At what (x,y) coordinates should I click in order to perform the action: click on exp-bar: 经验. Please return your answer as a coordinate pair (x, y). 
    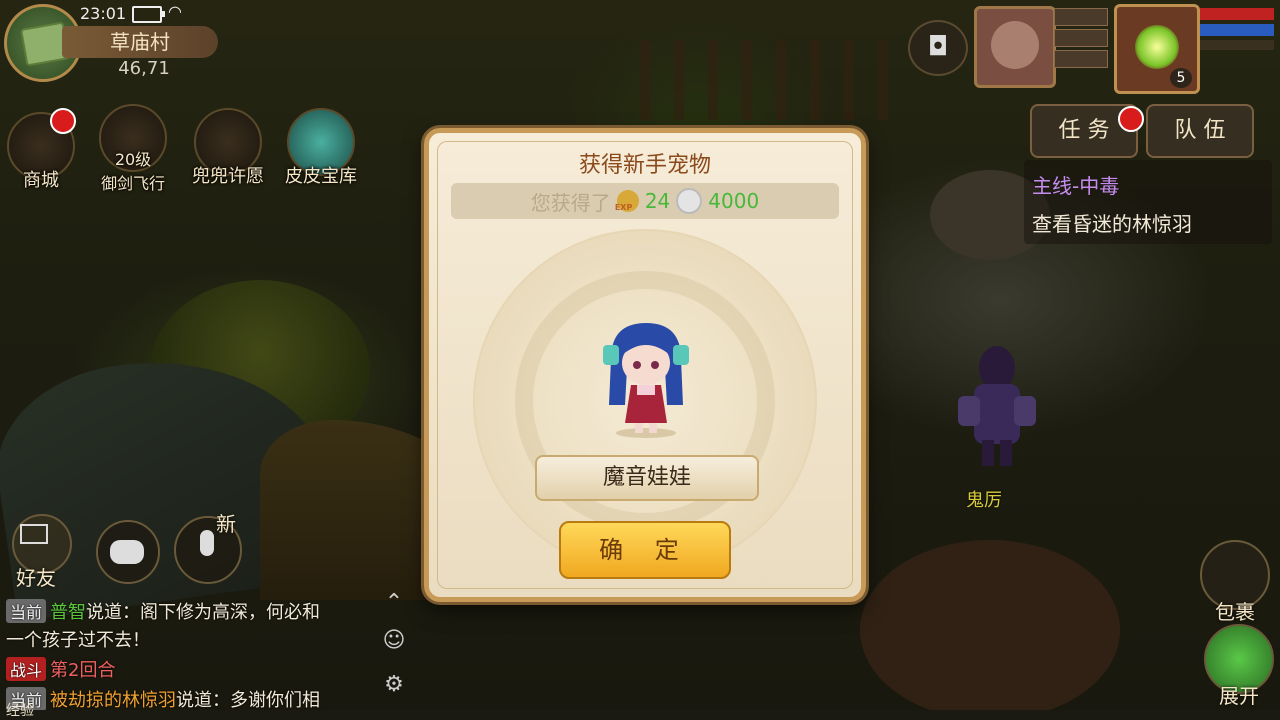
    Looking at the image, I should click on (640, 711).